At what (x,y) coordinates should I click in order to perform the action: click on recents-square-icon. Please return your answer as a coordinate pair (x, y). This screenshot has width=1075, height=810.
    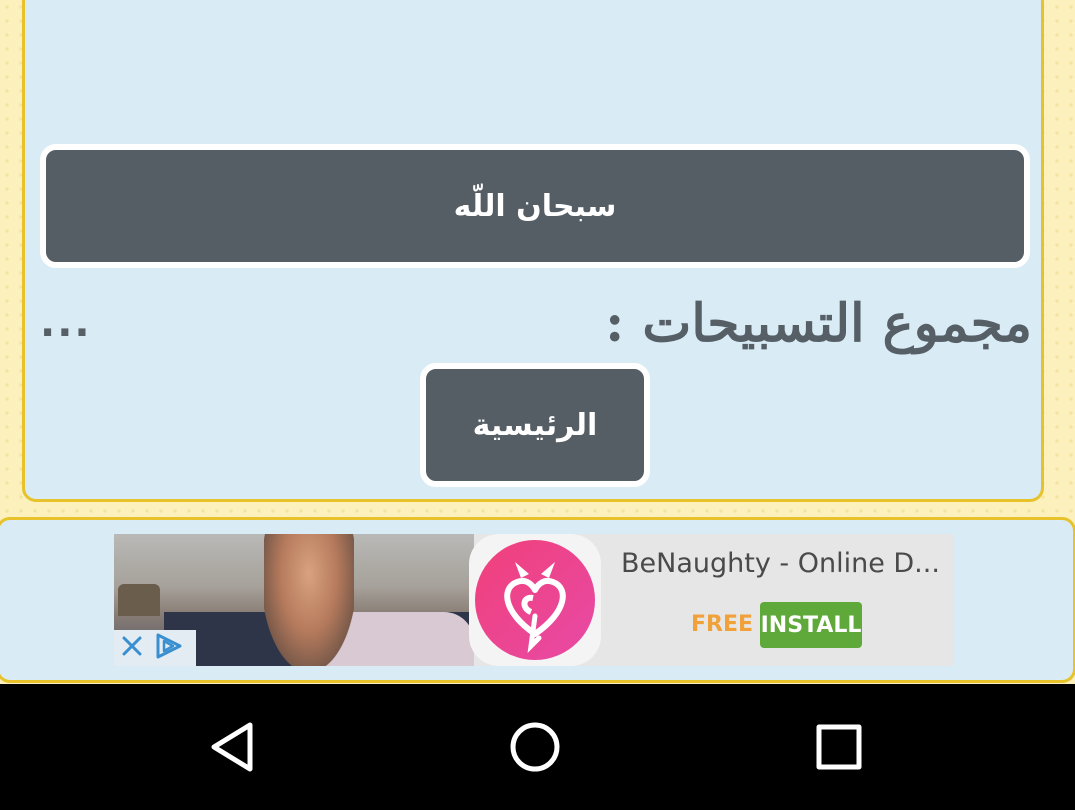
    Looking at the image, I should click on (839, 747).